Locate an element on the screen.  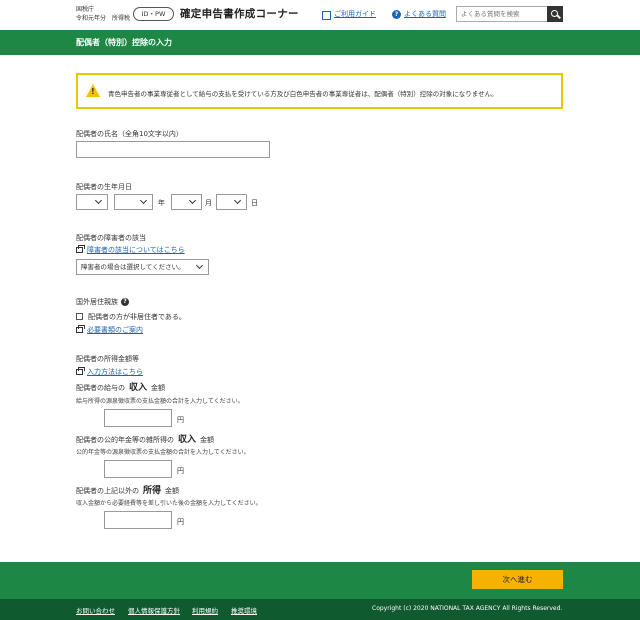
help-icon: ? is located at coordinates (125, 302).